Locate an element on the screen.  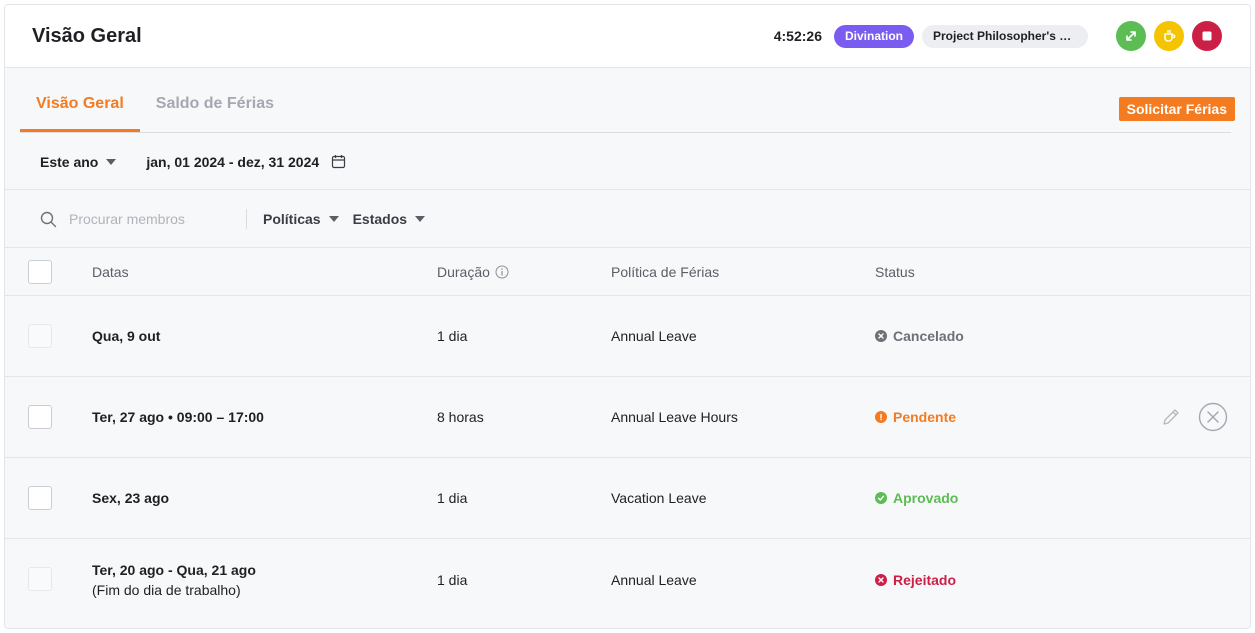
status-label: Aprovado is located at coordinates (926, 498).